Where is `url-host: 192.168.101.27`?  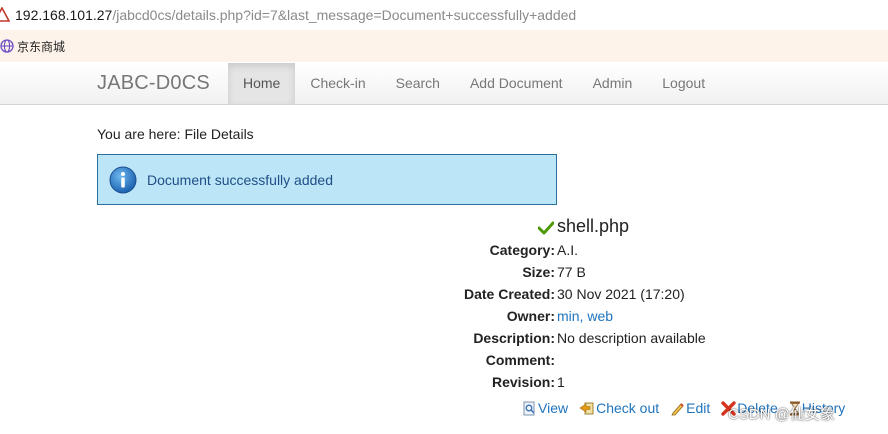 url-host: 192.168.101.27 is located at coordinates (64, 15).